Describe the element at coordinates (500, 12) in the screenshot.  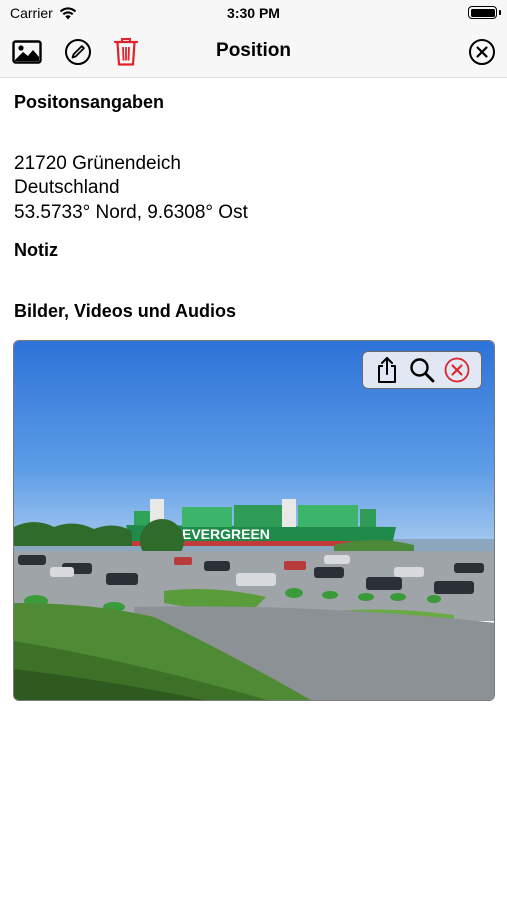
I see `battery-cap` at that location.